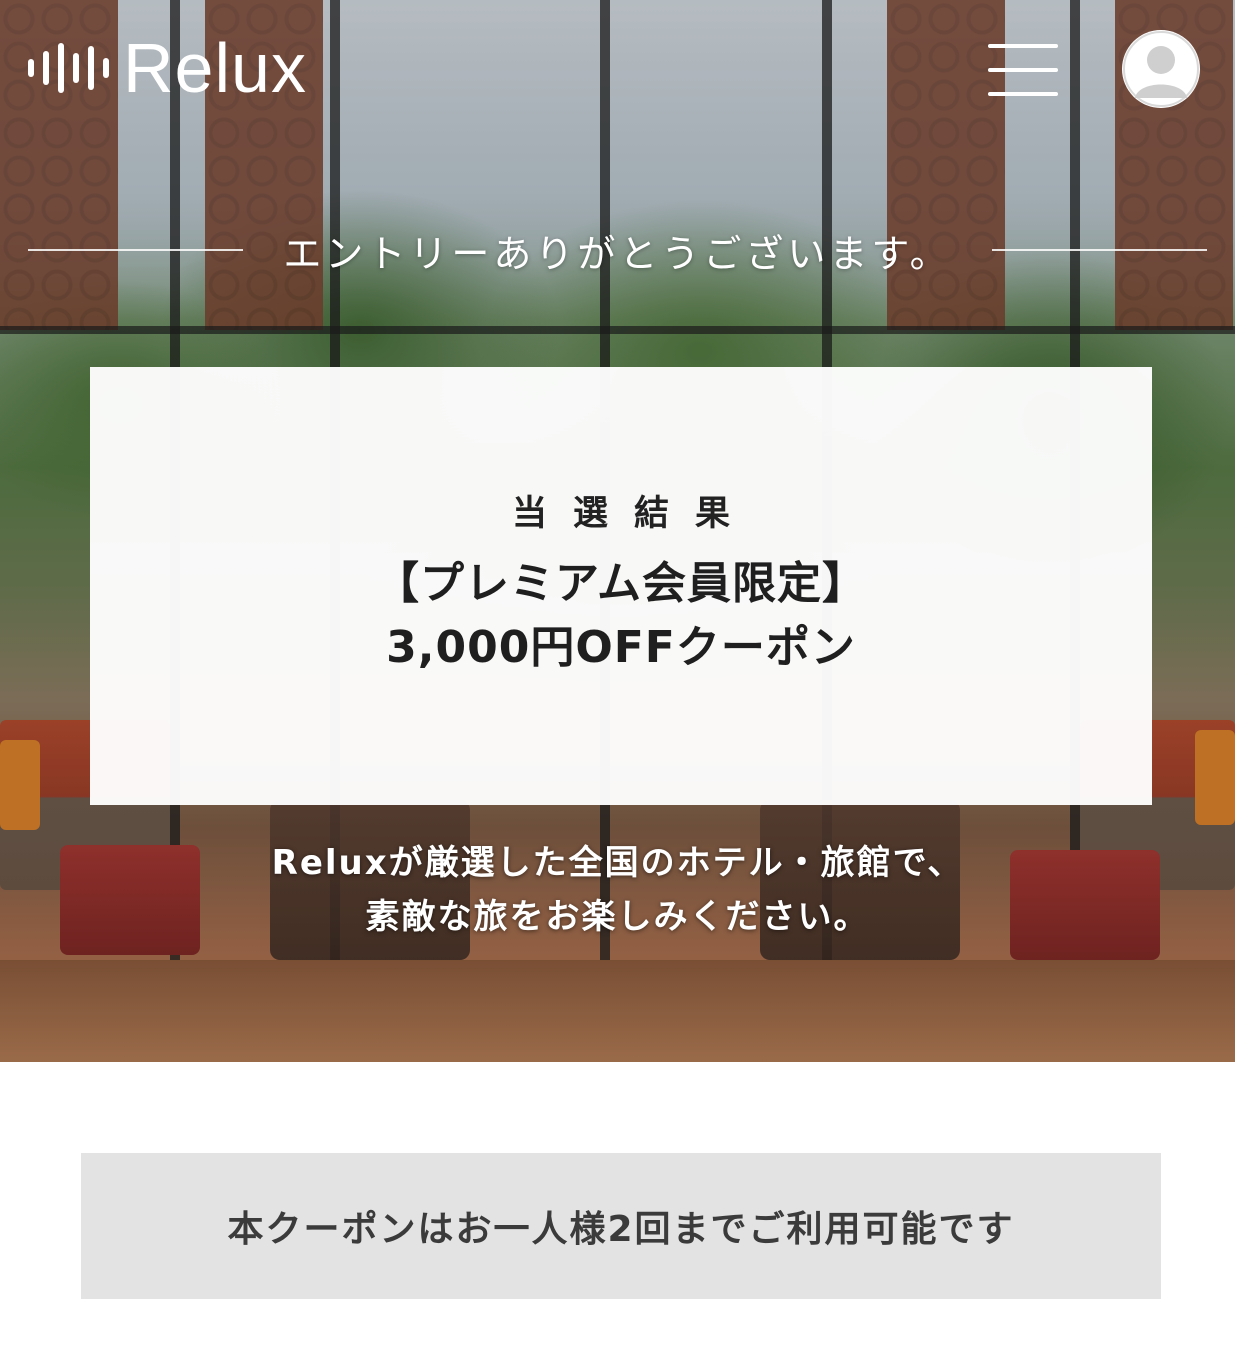  What do you see at coordinates (633, 514) in the screenshot?
I see `result-heading: 当選結果` at bounding box center [633, 514].